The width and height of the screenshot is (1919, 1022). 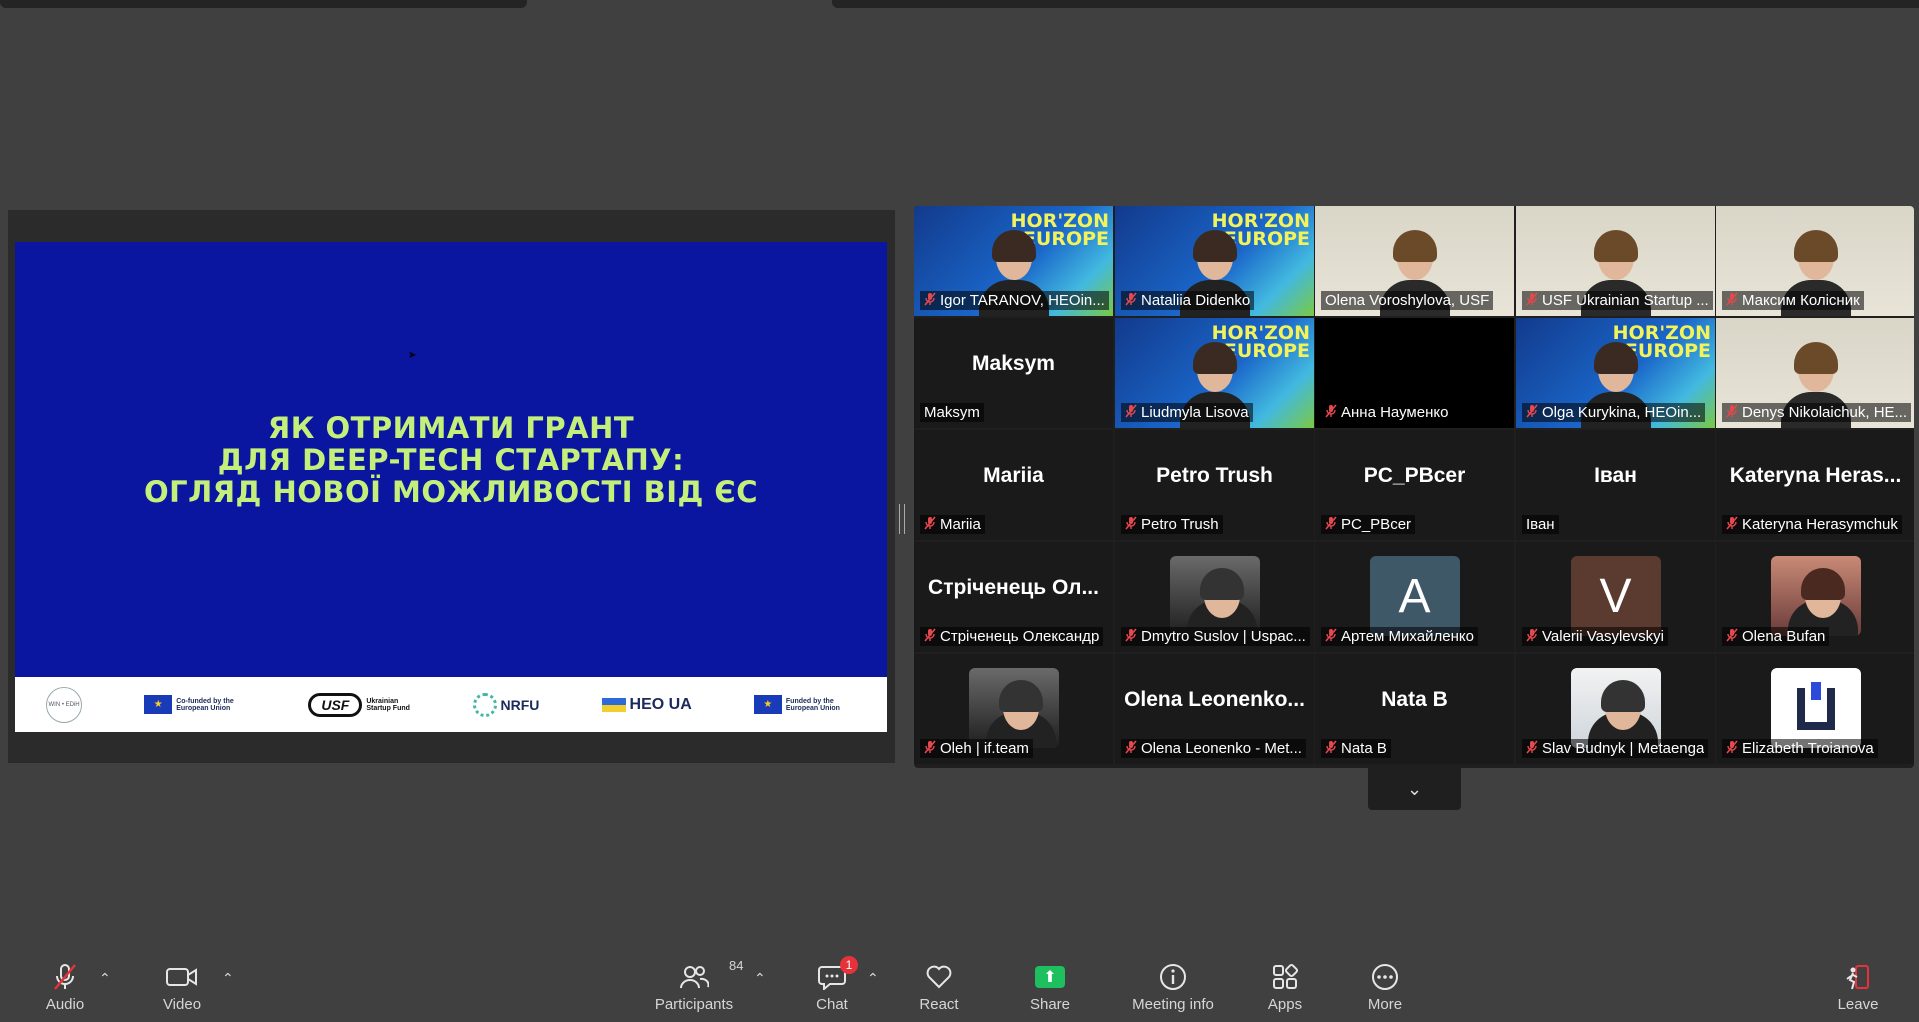 I want to click on chat-options-caret-icon: ⌃, so click(x=873, y=978).